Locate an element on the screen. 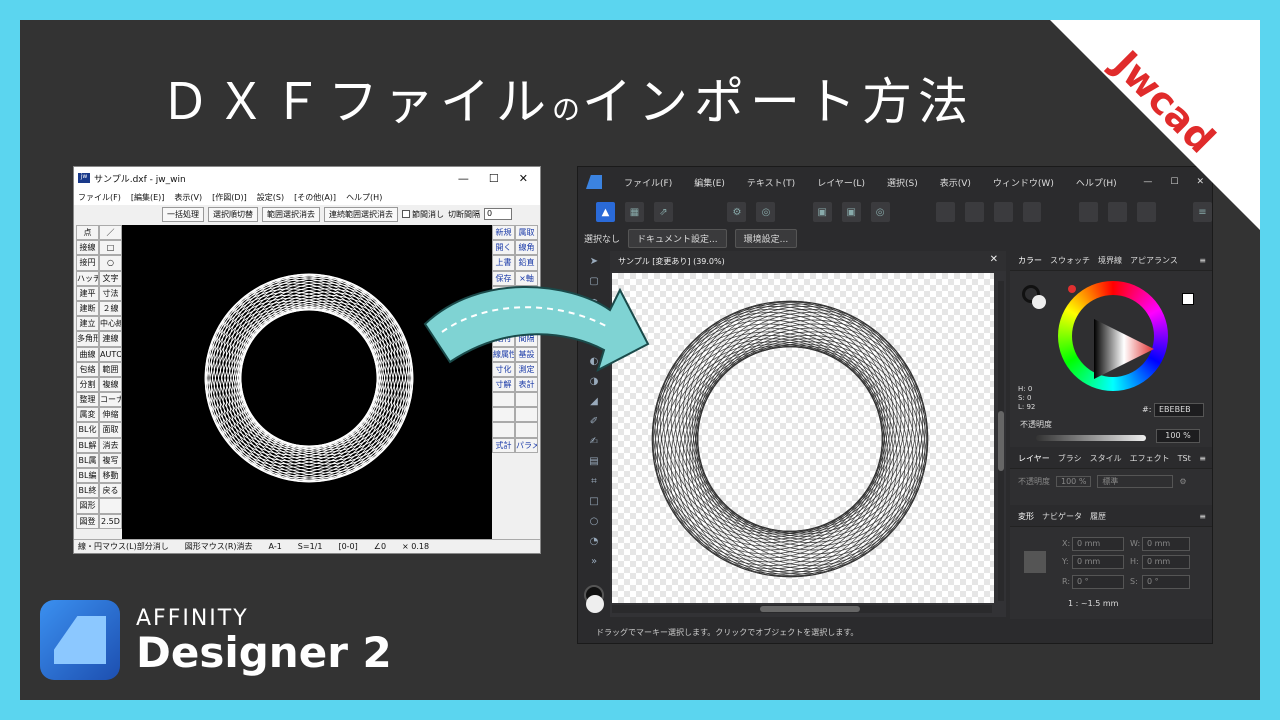 The width and height of the screenshot is (1280, 720). gradient-tool-icon: ◢ is located at coordinates (594, 401).